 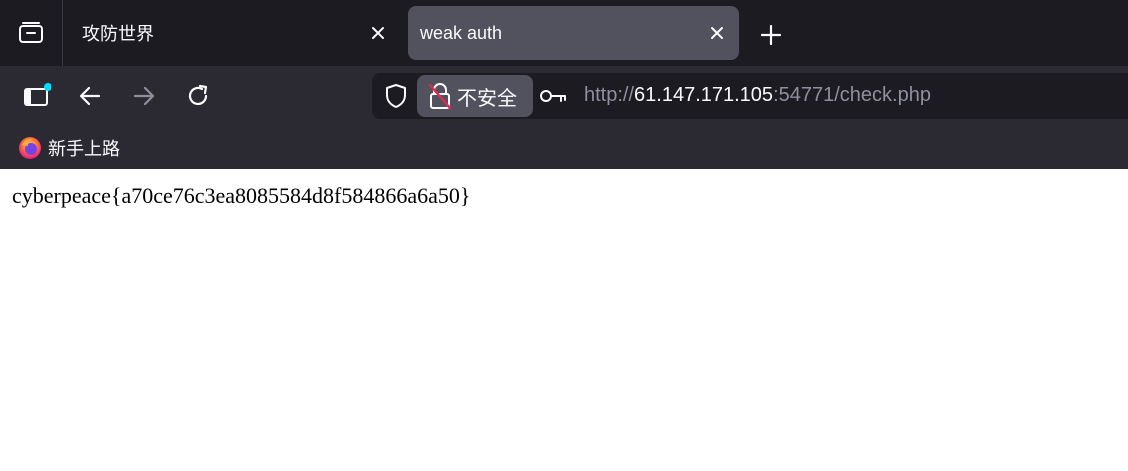 What do you see at coordinates (30, 148) in the screenshot?
I see `firefox-icon` at bounding box center [30, 148].